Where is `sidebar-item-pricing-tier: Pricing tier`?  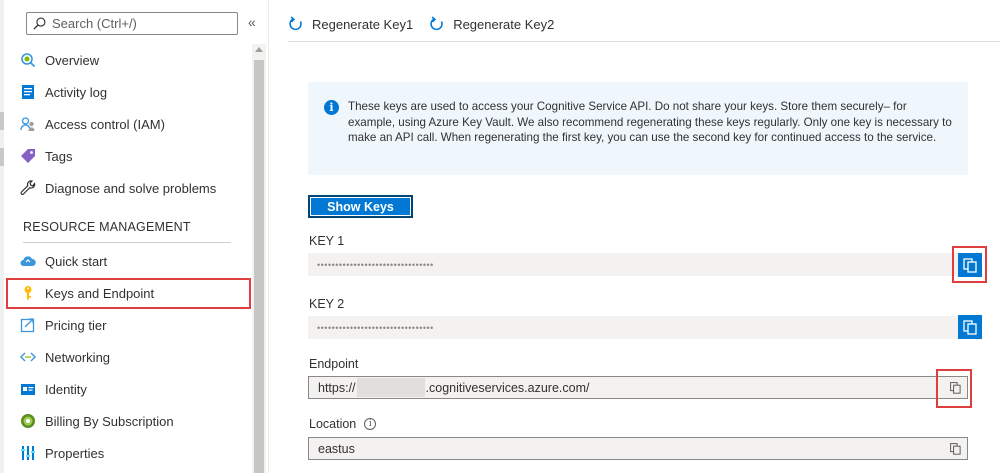 sidebar-item-pricing-tier: Pricing tier is located at coordinates (130, 325).